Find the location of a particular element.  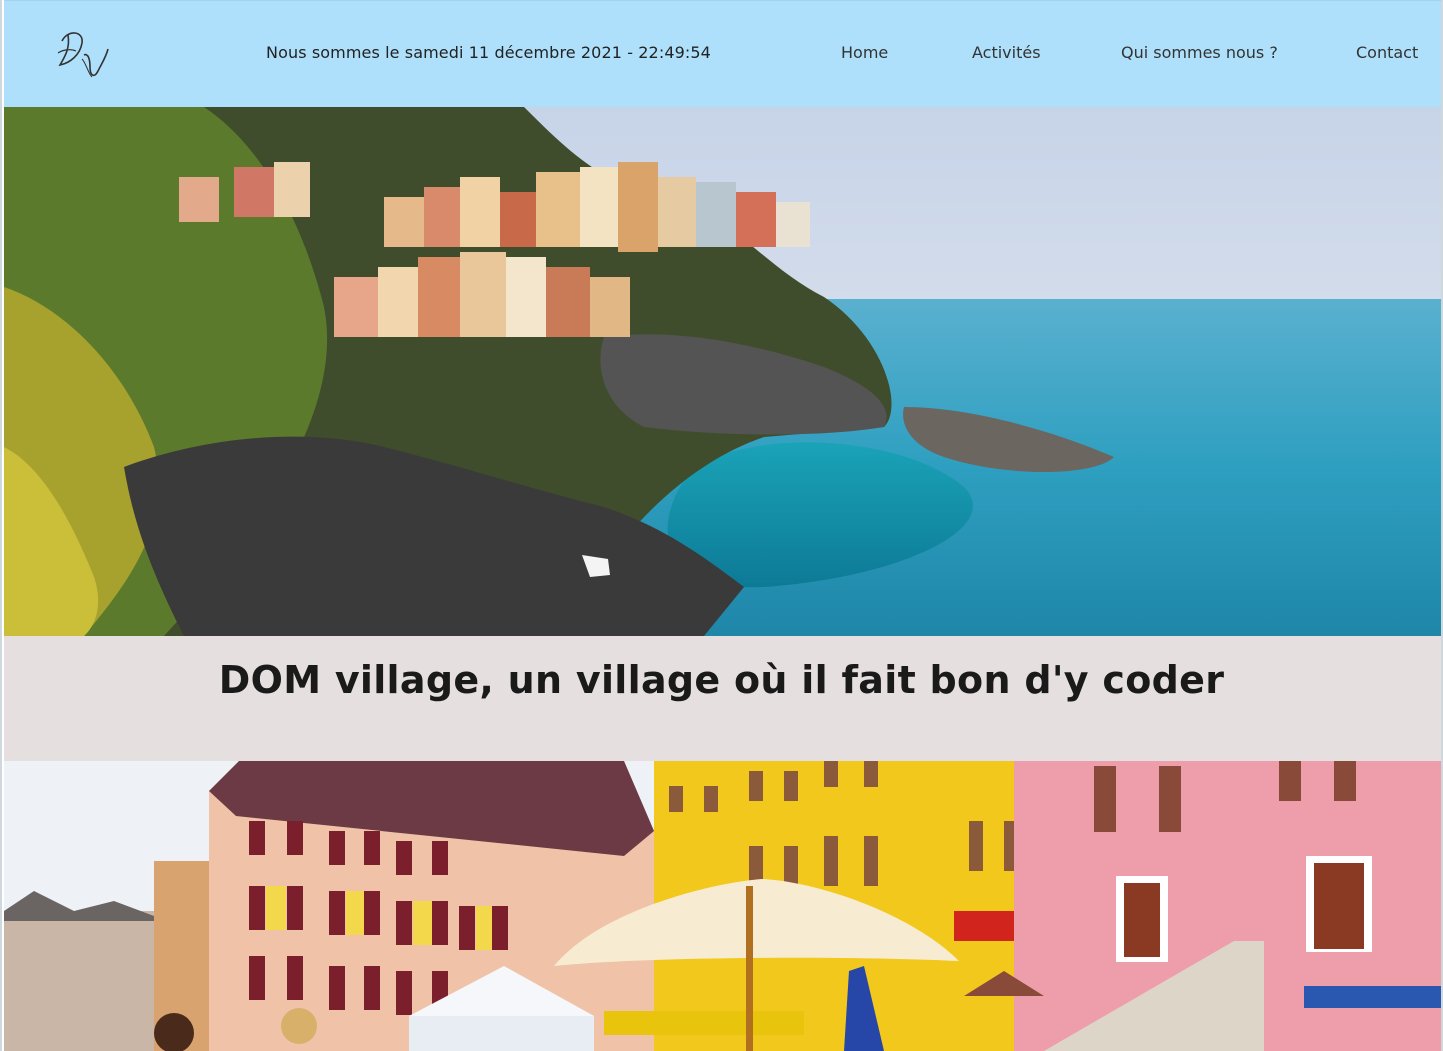

monogram-logo-icon is located at coordinates (83, 55).